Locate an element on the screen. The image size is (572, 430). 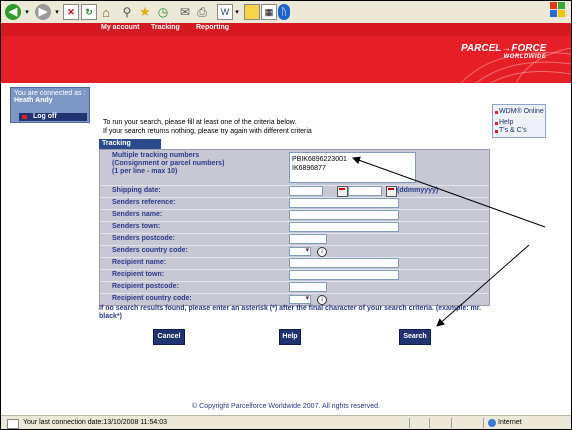
terms-link: T's & C's is located at coordinates (513, 130).